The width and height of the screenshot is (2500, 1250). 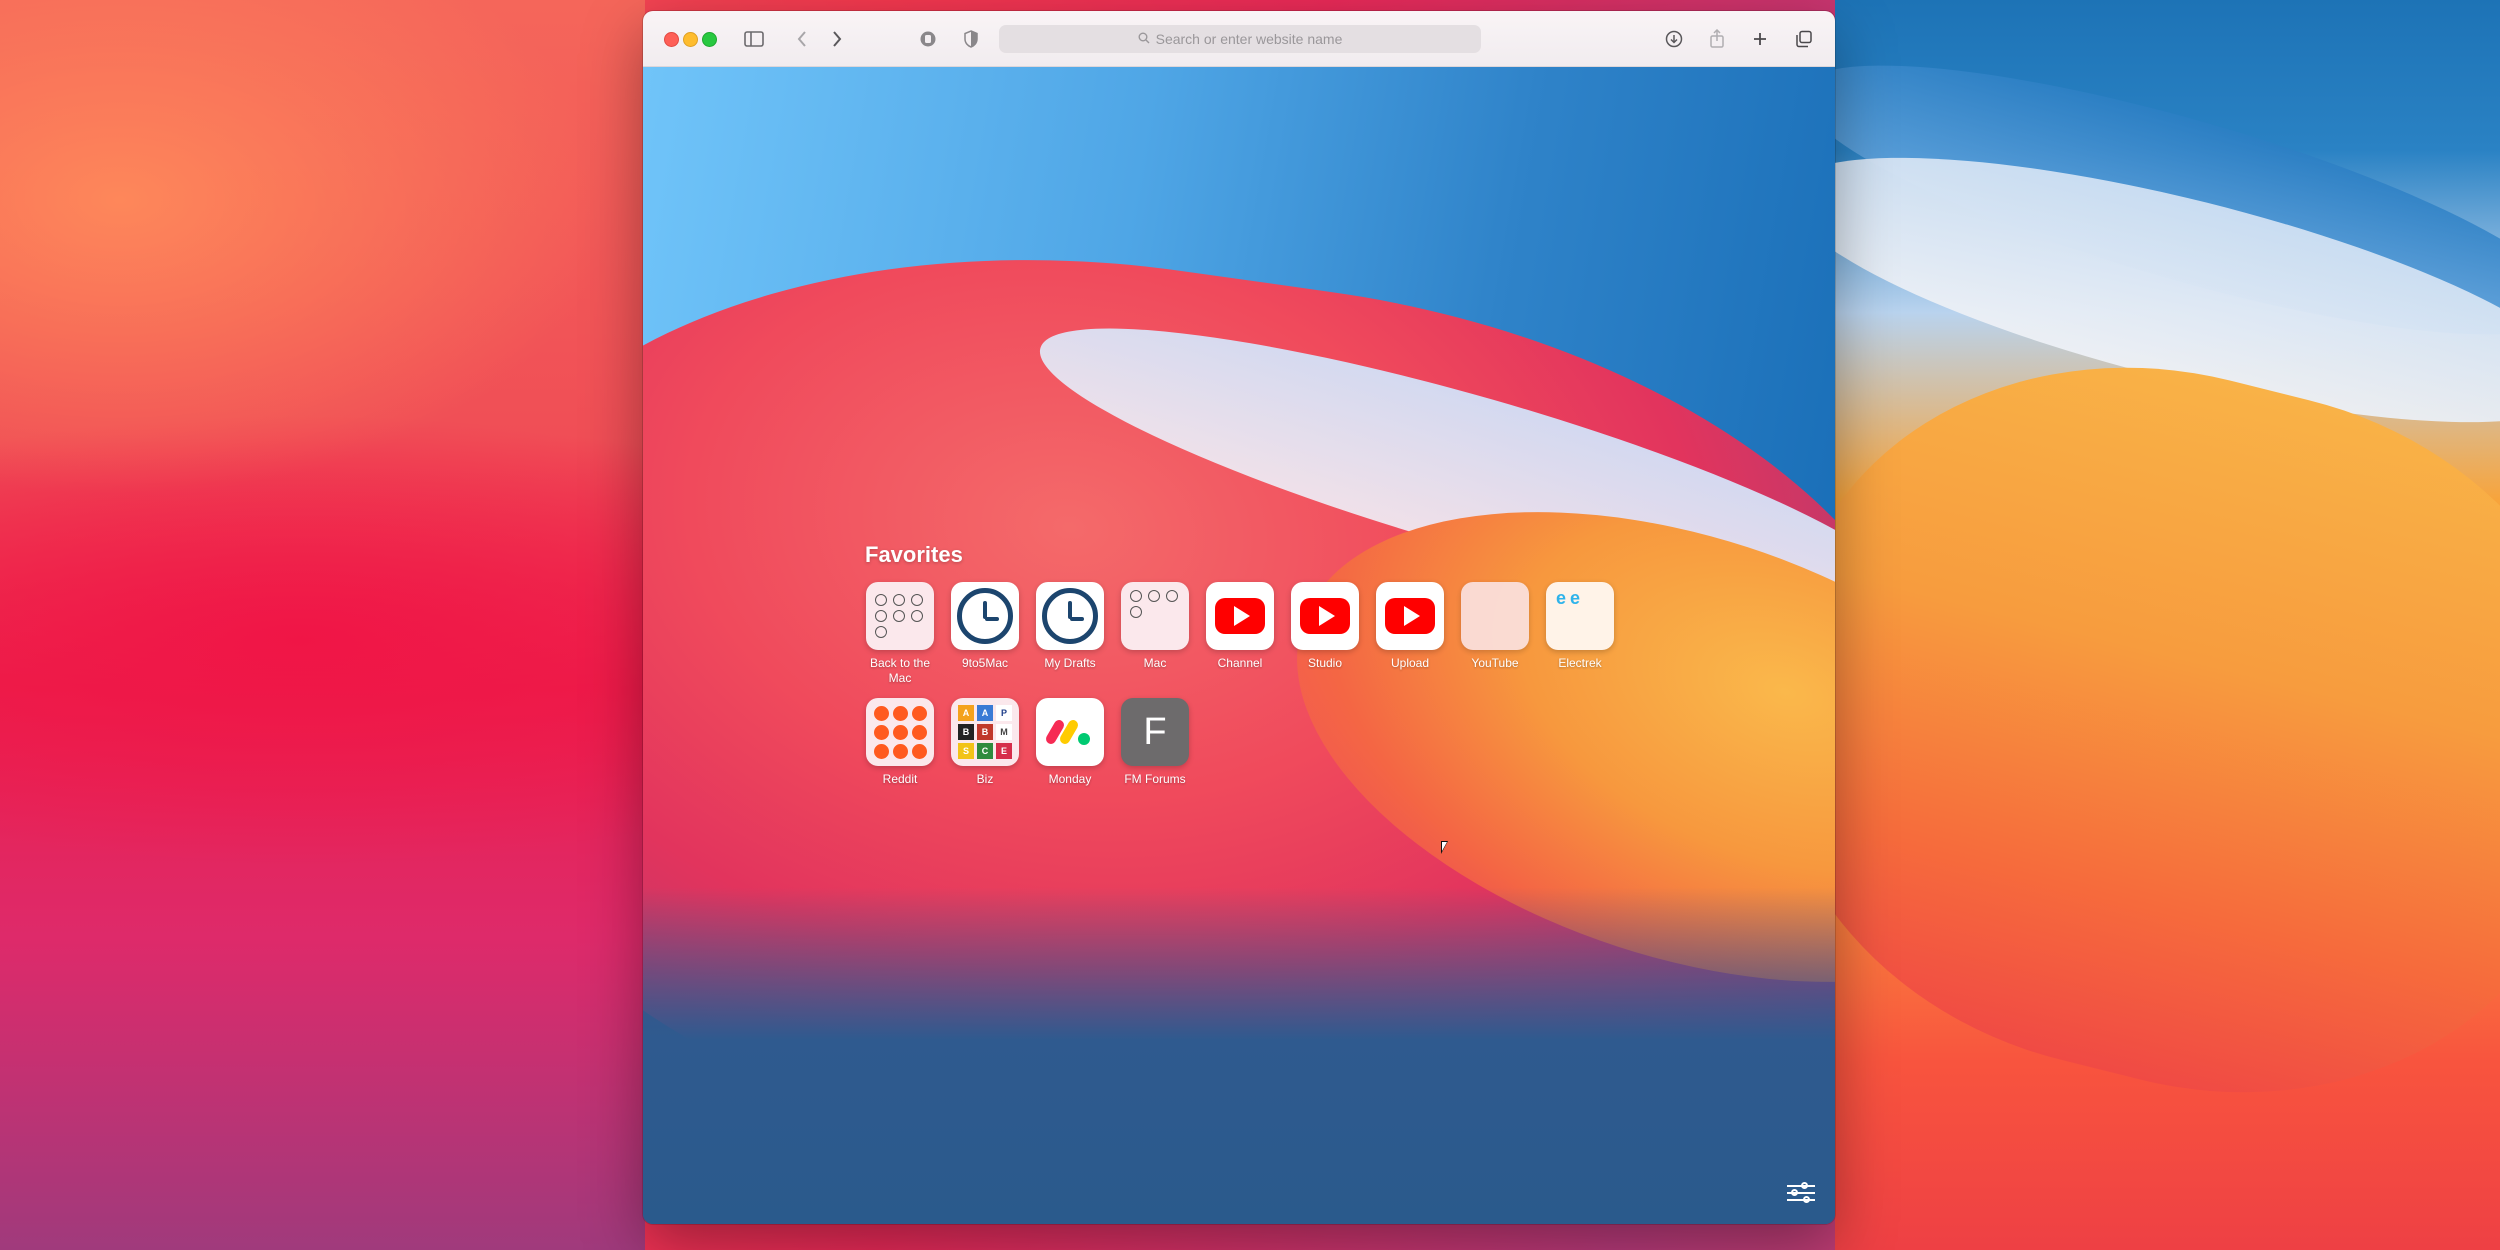 I want to click on favorite-label: FM Forums, so click(x=1155, y=779).